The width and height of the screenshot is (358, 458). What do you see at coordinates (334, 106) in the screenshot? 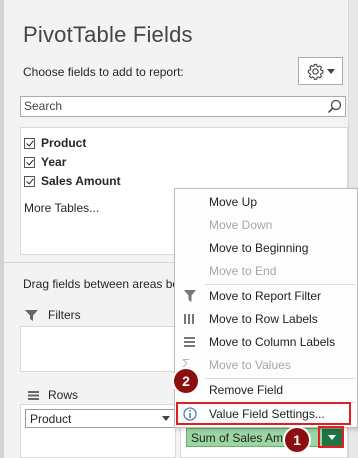
I see `search-icon` at bounding box center [334, 106].